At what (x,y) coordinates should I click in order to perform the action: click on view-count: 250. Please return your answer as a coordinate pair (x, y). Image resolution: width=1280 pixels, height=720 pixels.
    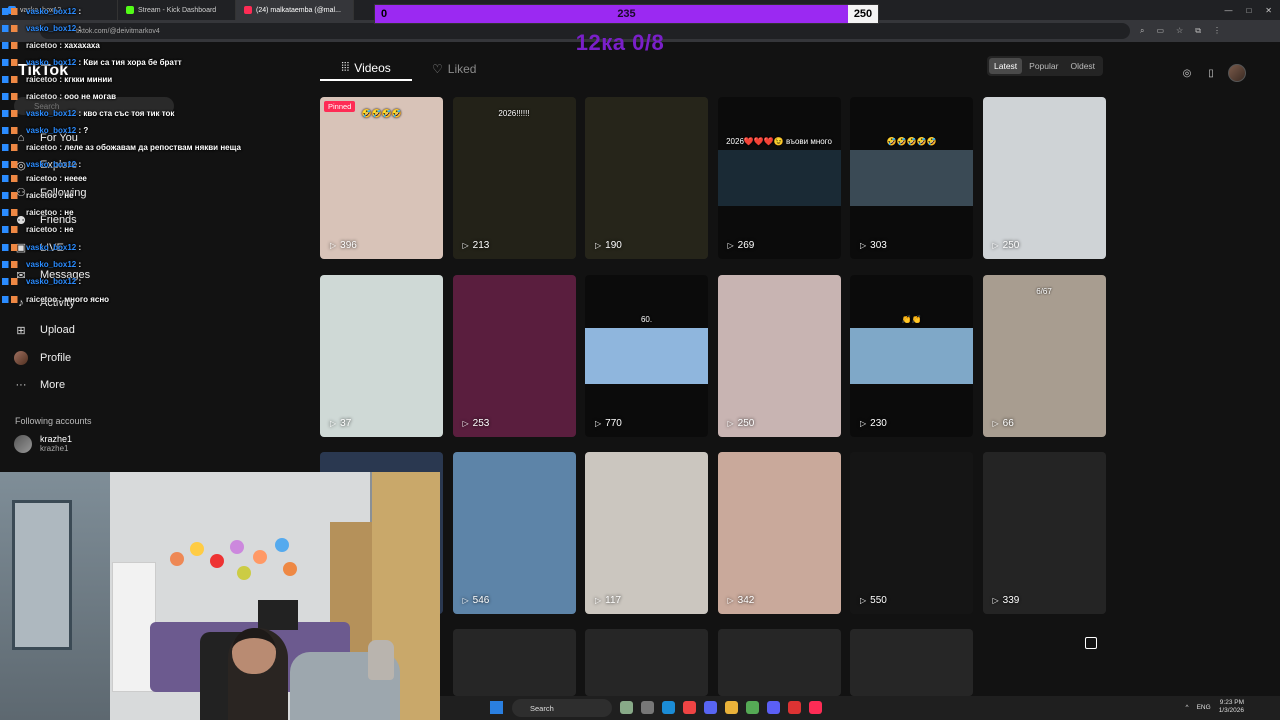
    Looking at the image, I should click on (1011, 245).